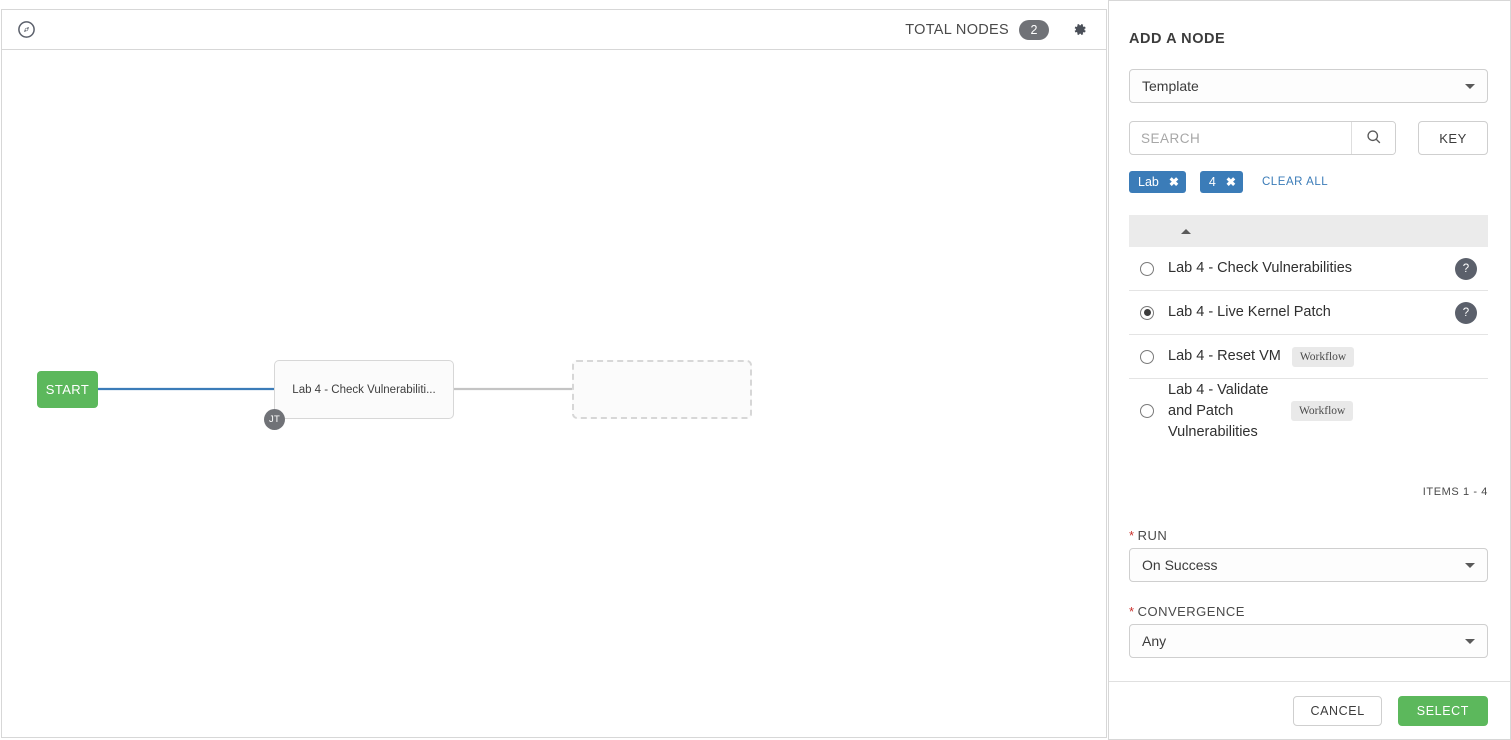  What do you see at coordinates (1249, 312) in the screenshot?
I see `list-item-label: Lab 4 - Live Kernel Patch` at bounding box center [1249, 312].